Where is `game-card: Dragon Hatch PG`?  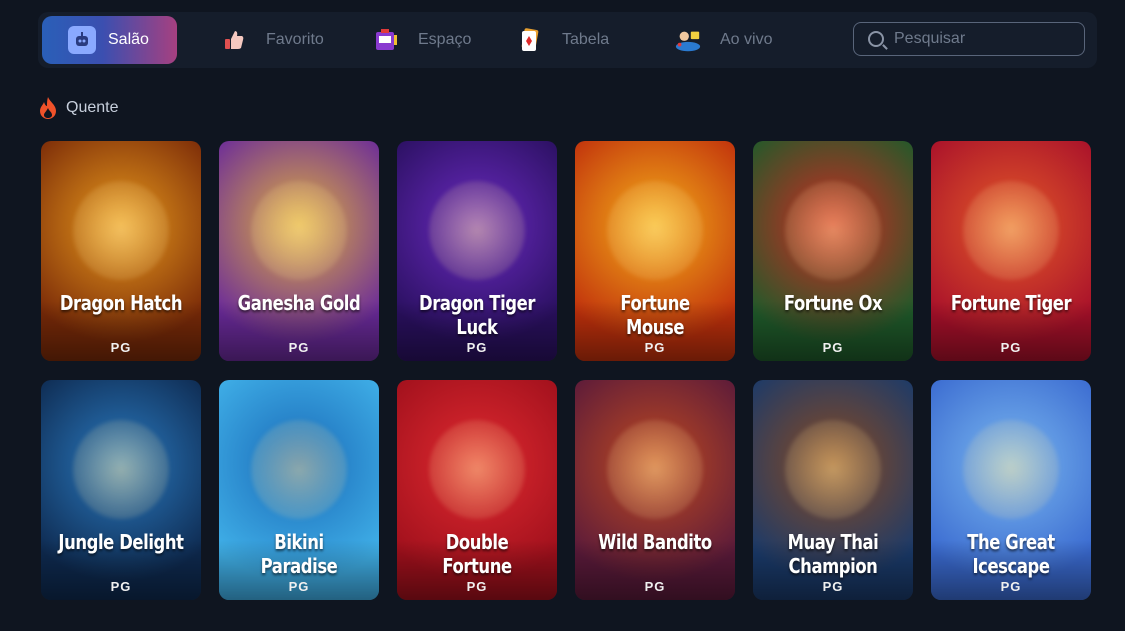 game-card: Dragon Hatch PG is located at coordinates (121, 251).